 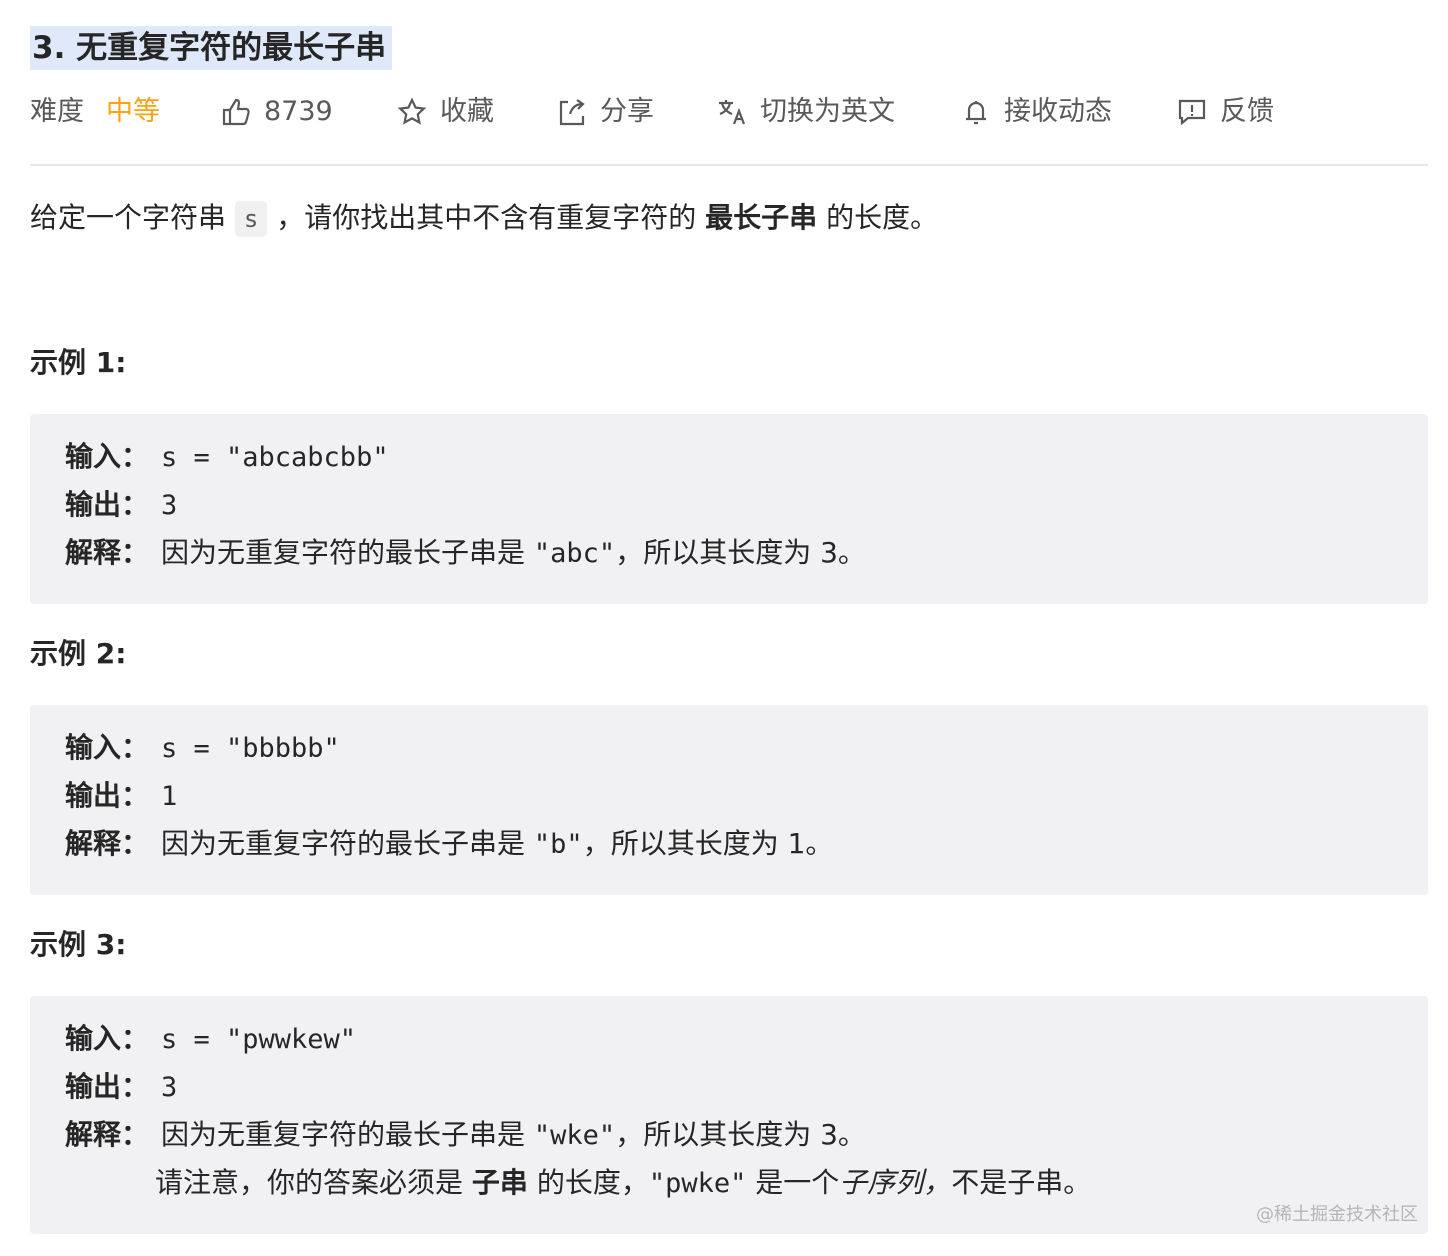 I want to click on favorite-button: 收藏, so click(x=445, y=112).